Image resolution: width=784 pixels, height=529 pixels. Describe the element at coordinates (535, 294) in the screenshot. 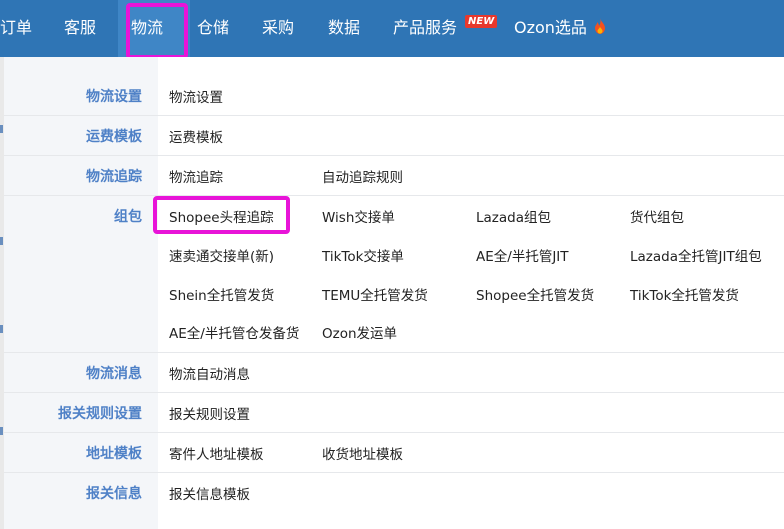

I see `link-shopee-managed-shipping: Shopee全托管发货` at that location.